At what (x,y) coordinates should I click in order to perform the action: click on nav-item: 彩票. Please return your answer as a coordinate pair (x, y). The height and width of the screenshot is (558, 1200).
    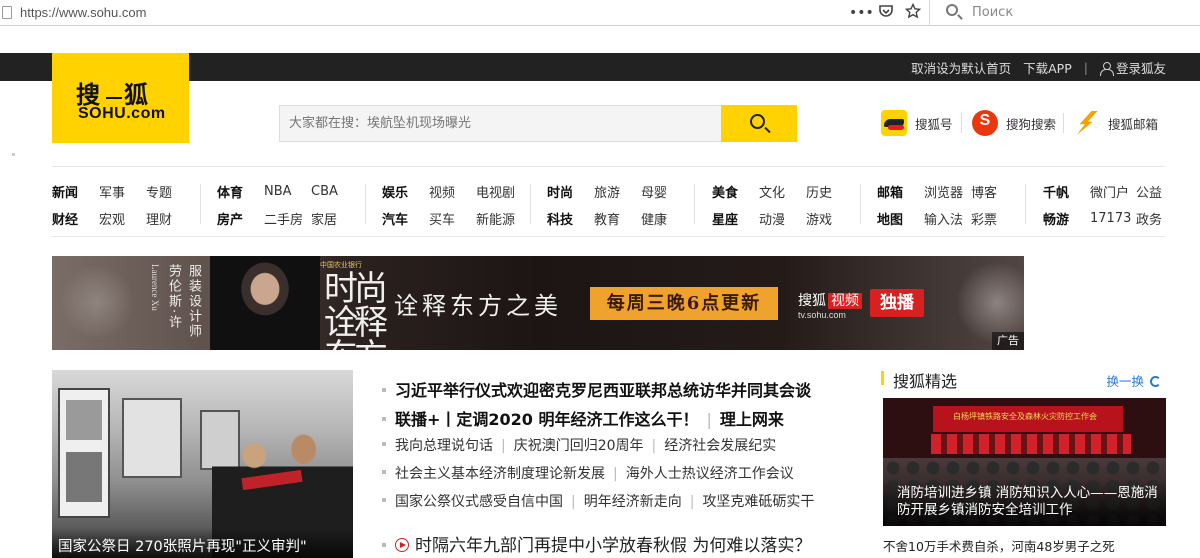
    Looking at the image, I should click on (984, 218).